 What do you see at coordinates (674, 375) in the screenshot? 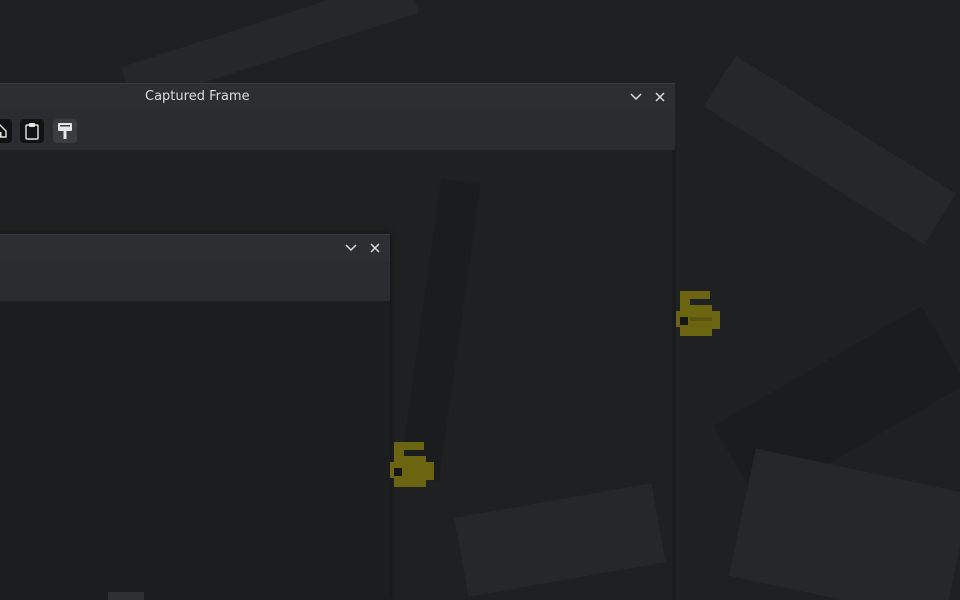
I see `window-edge` at bounding box center [674, 375].